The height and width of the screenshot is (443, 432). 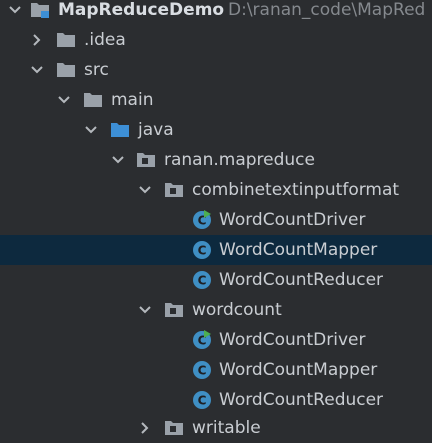 I want to click on tree-row-class: C WordCountMapper, so click(x=216, y=370).